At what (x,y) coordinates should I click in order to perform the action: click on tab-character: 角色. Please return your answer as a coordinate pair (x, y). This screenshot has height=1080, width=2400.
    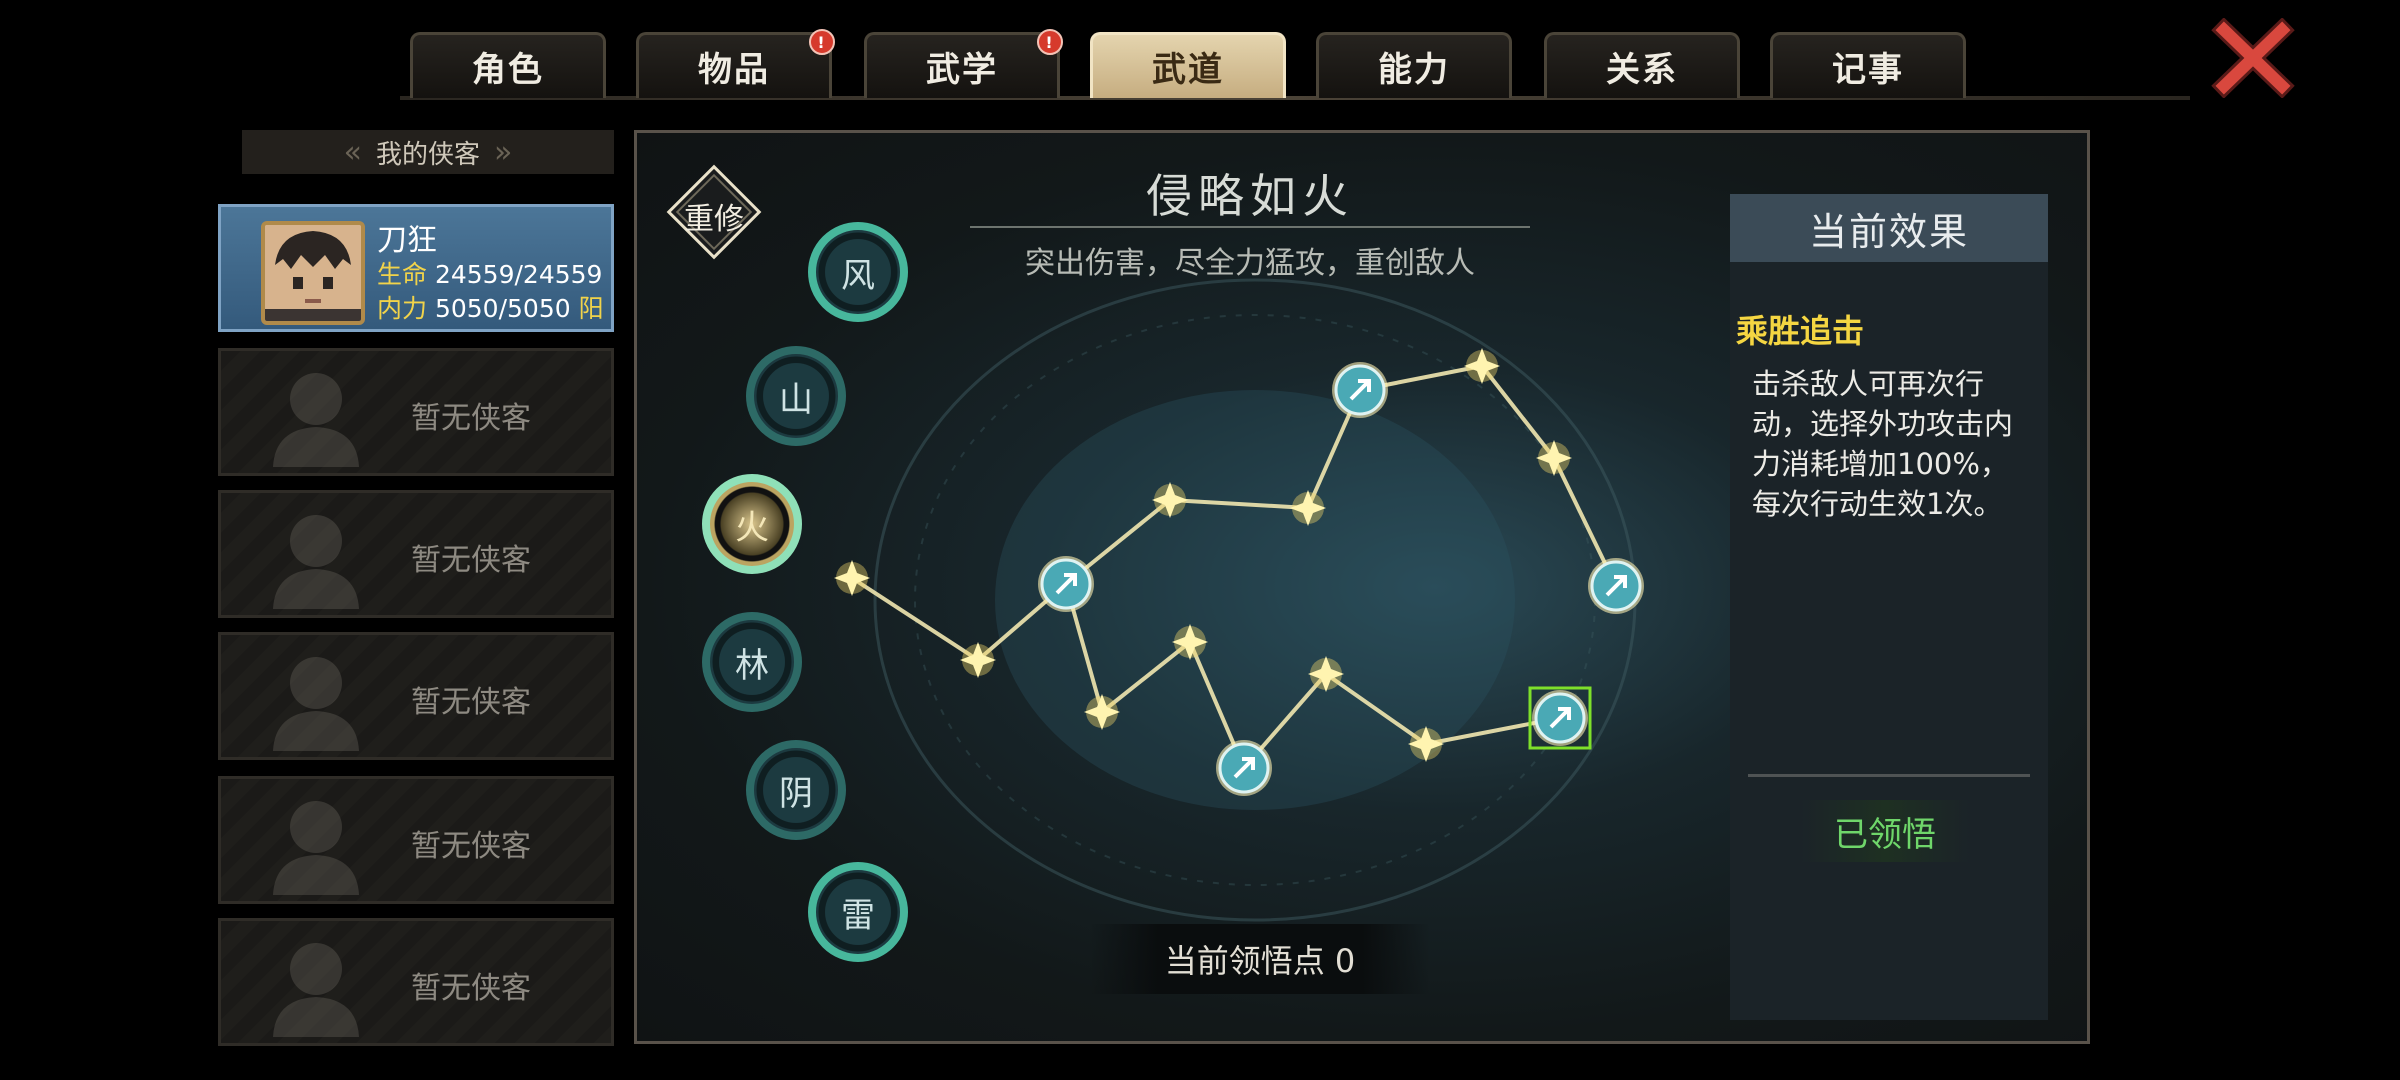
    Looking at the image, I should click on (508, 65).